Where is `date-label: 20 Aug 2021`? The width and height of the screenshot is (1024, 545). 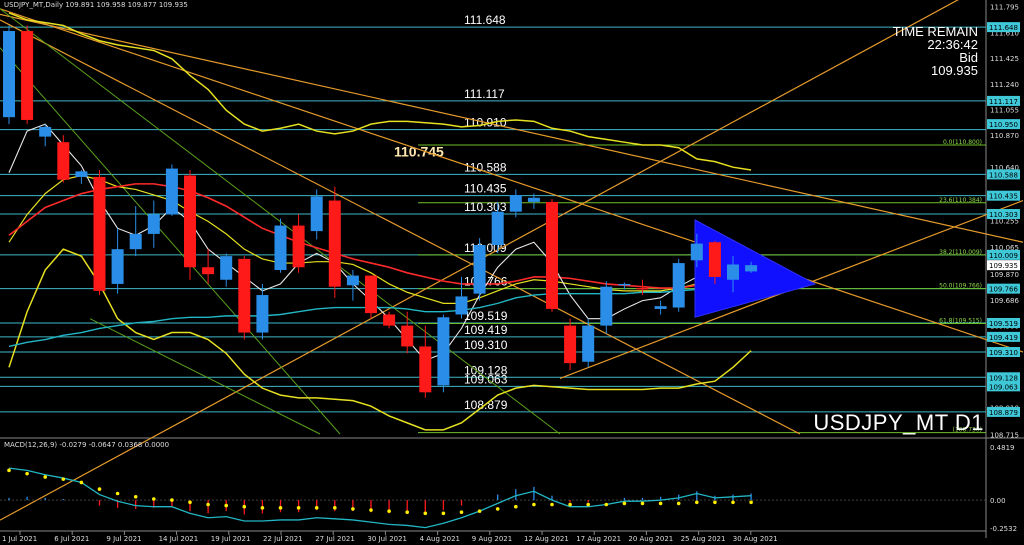
date-label: 20 Aug 2021 is located at coordinates (650, 539).